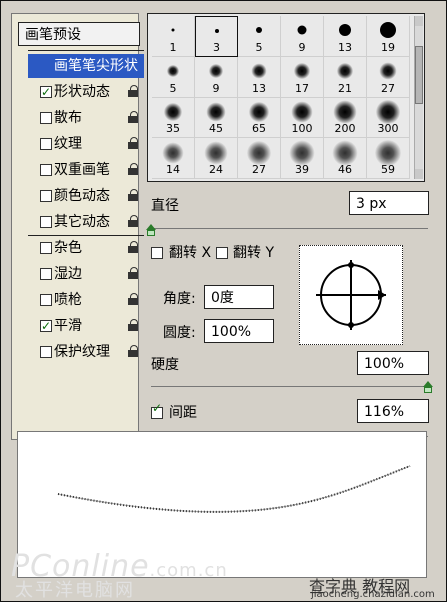  What do you see at coordinates (216, 129) in the screenshot?
I see `brush-size-label: 45` at bounding box center [216, 129].